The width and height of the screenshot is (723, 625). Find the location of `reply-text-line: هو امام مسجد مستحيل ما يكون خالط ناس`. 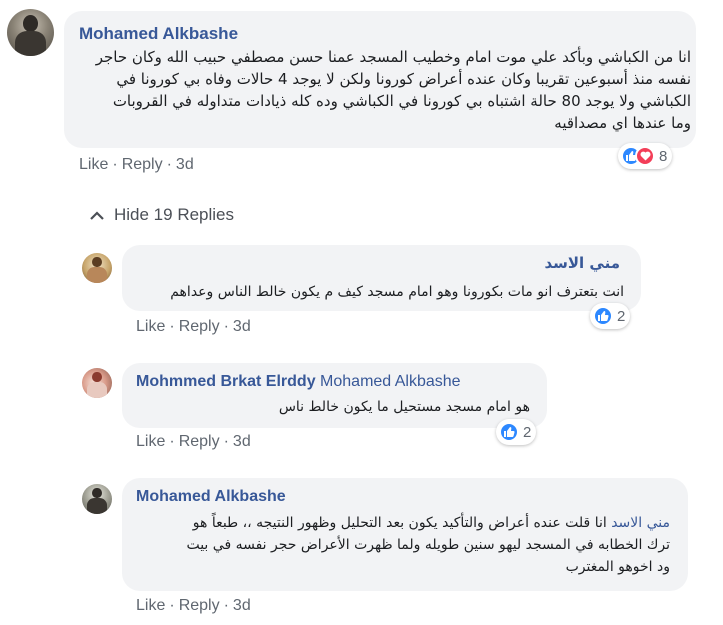

reply-text-line: هو امام مسجد مستحيل ما يكون خالط ناس is located at coordinates (404, 407).